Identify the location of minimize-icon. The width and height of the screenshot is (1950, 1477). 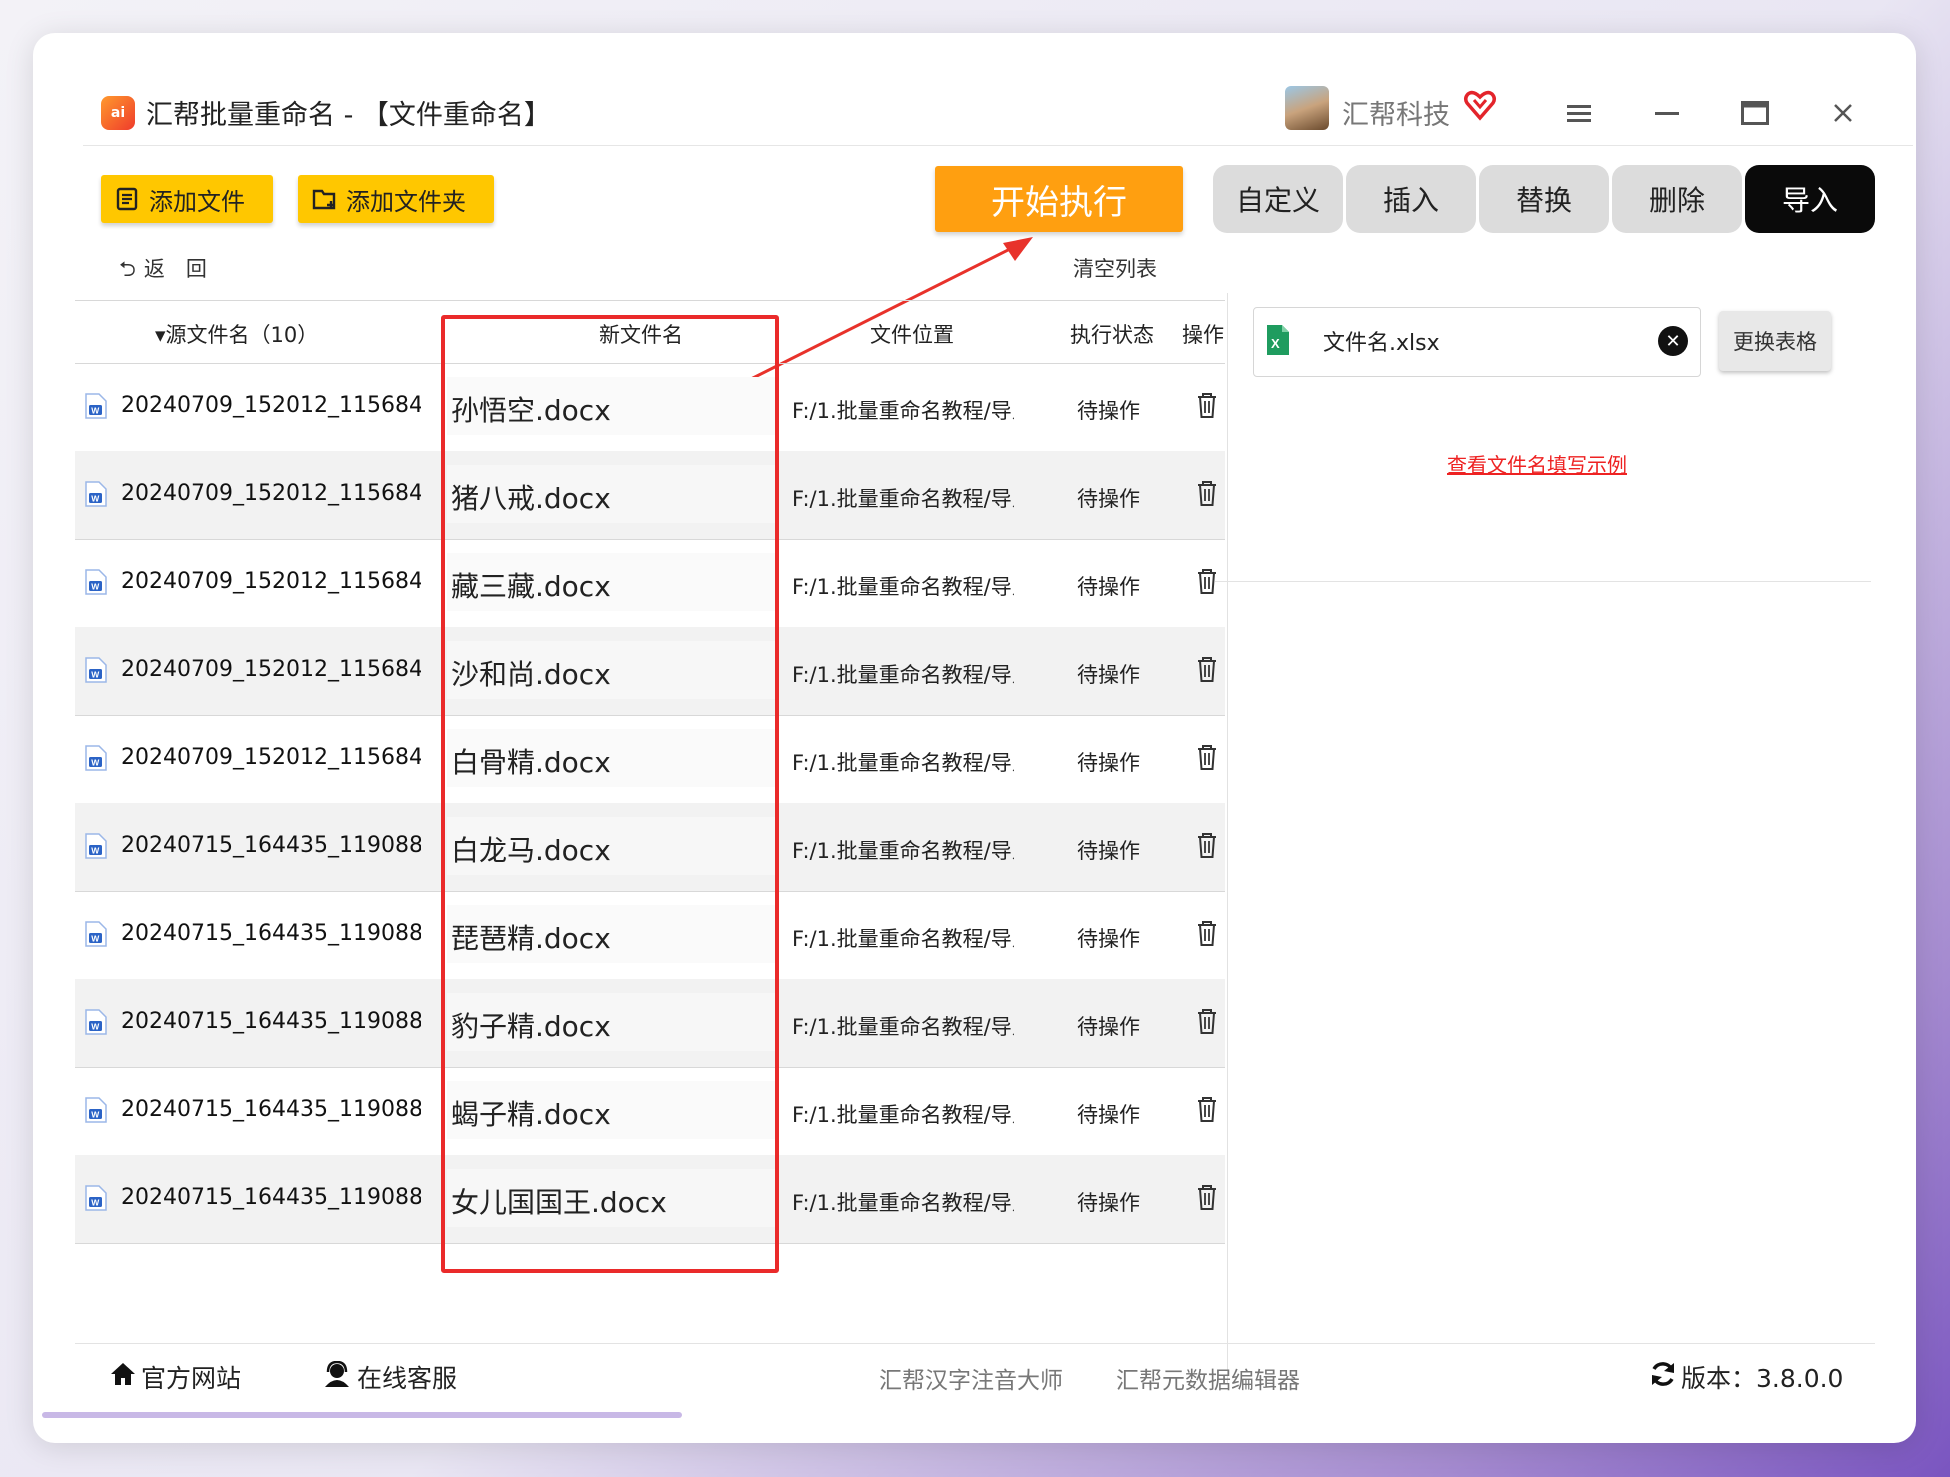
(1667, 113).